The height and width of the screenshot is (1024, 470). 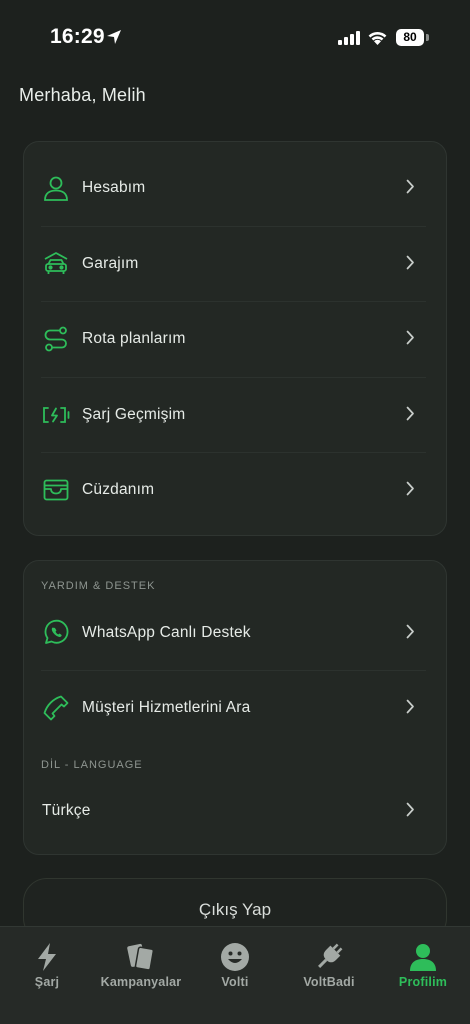 I want to click on menu-item-account: Hesabım, so click(x=236, y=187).